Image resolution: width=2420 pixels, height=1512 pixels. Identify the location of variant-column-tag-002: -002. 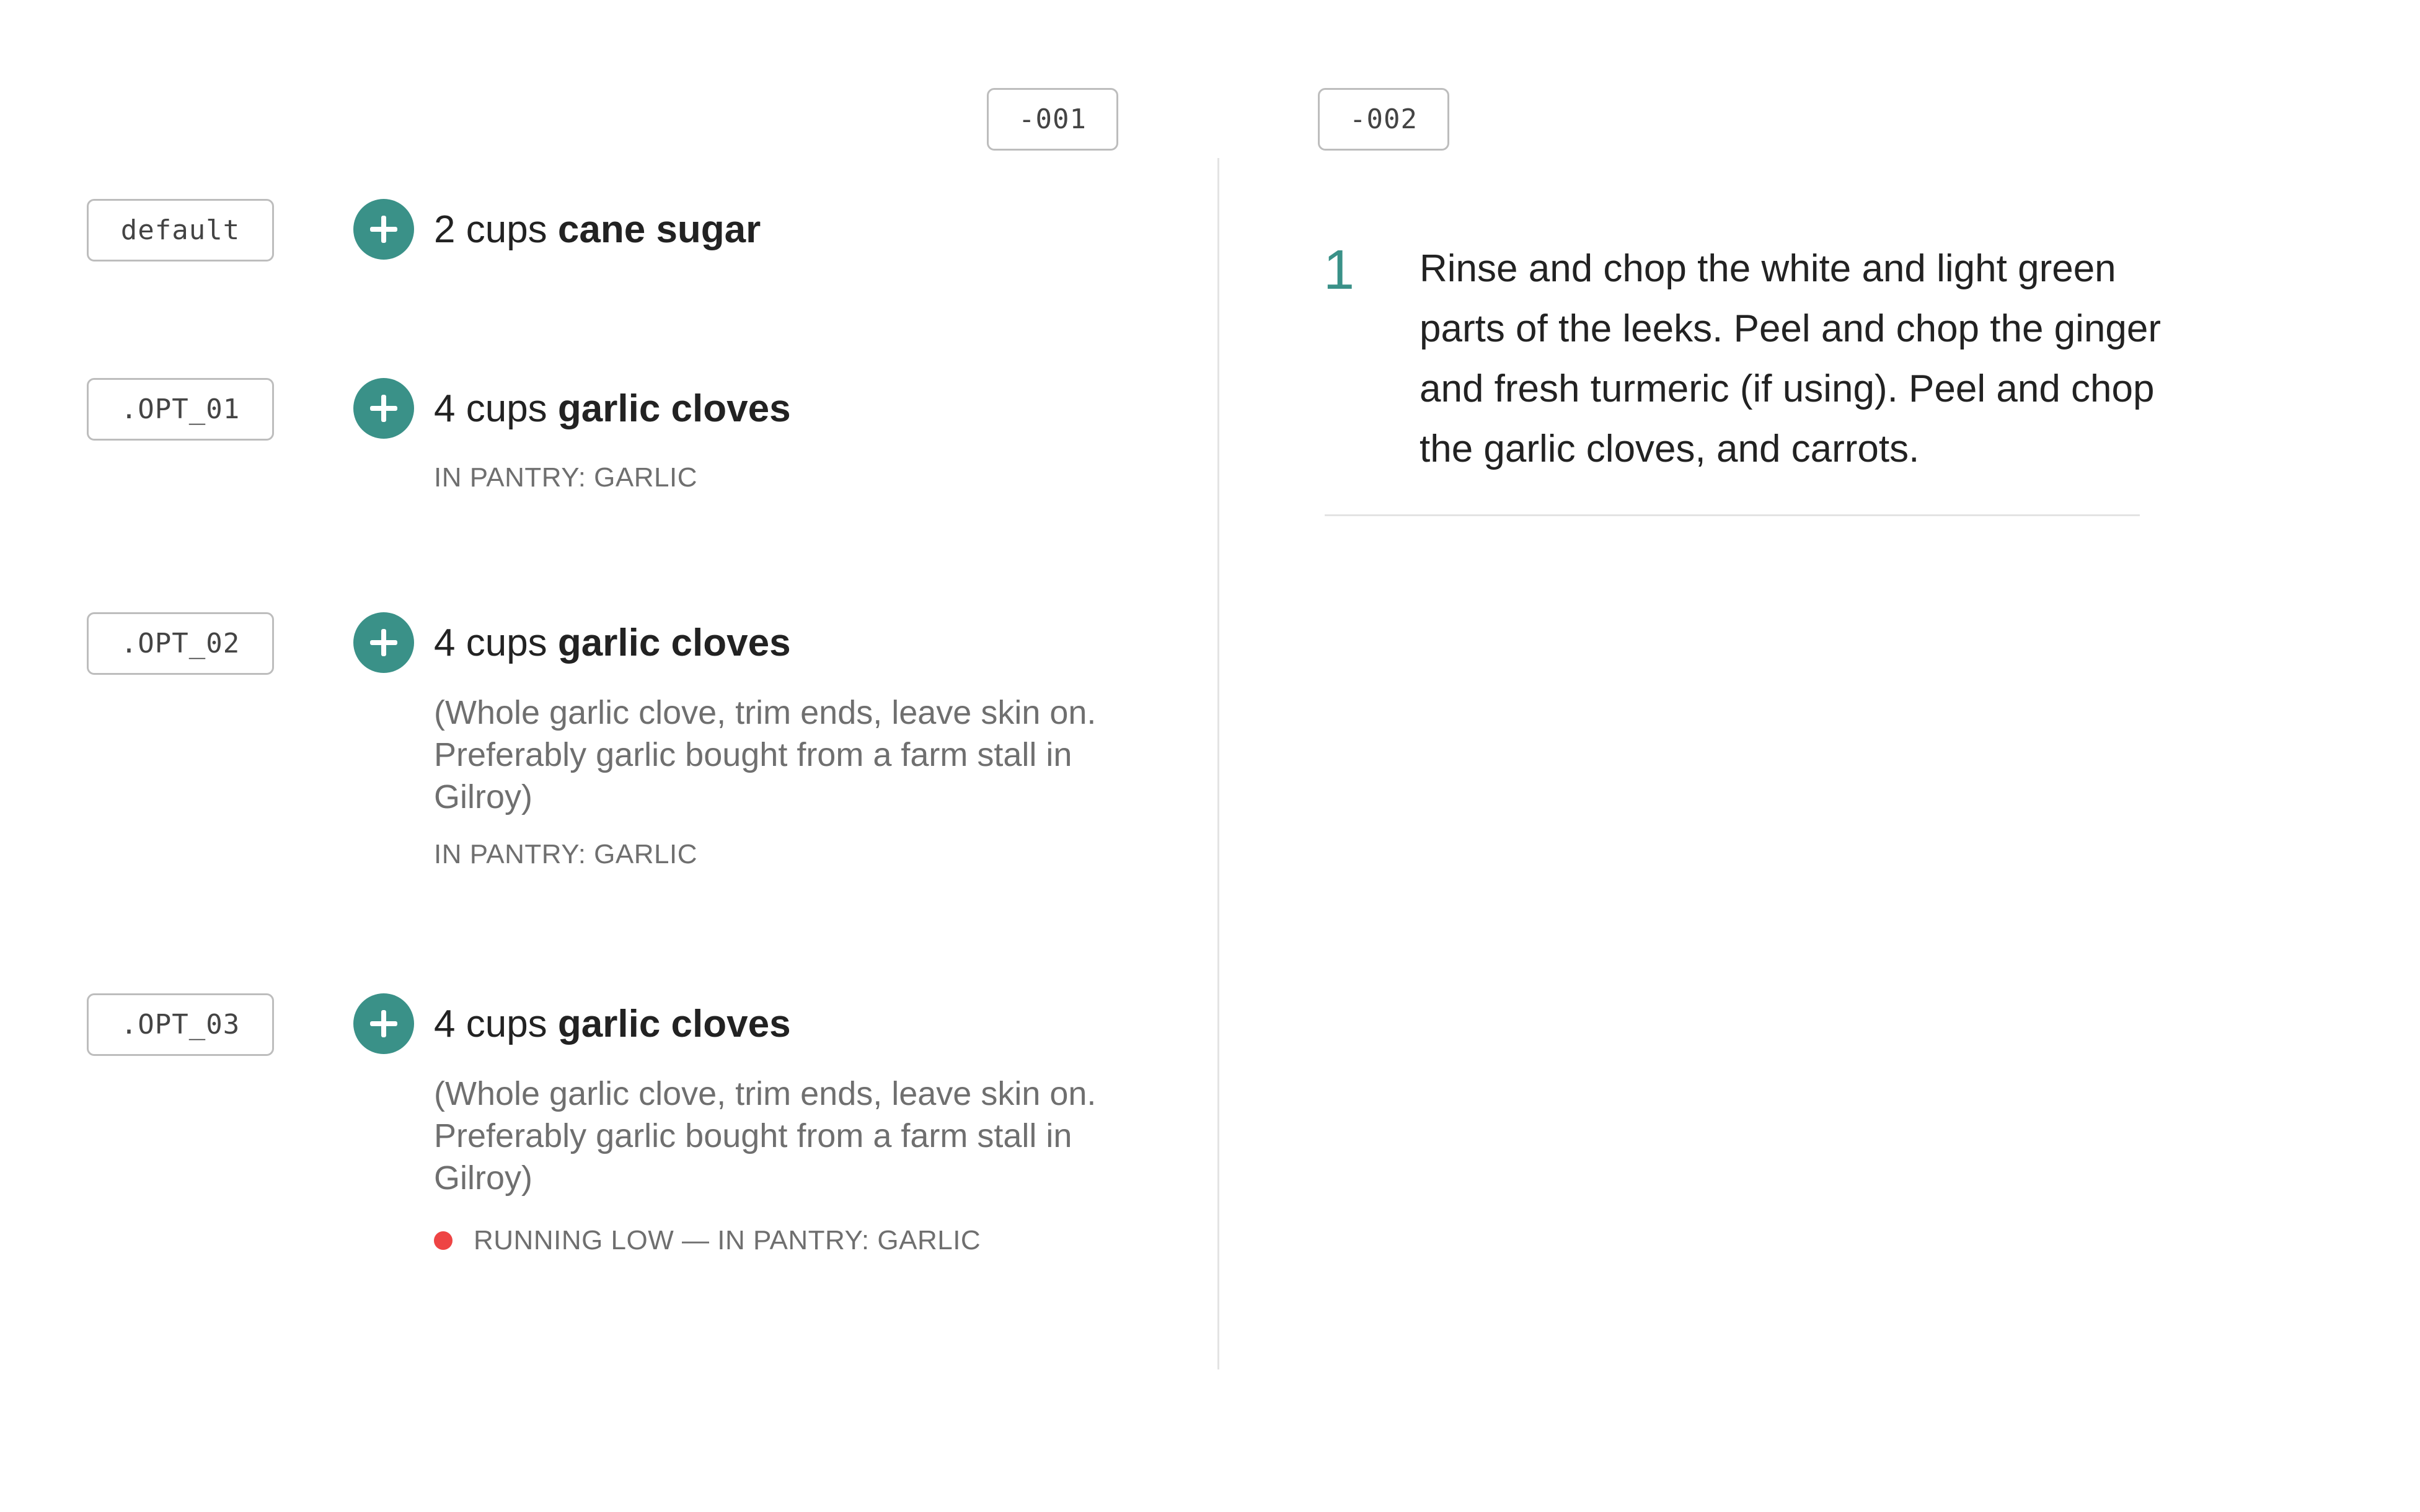
(1383, 119).